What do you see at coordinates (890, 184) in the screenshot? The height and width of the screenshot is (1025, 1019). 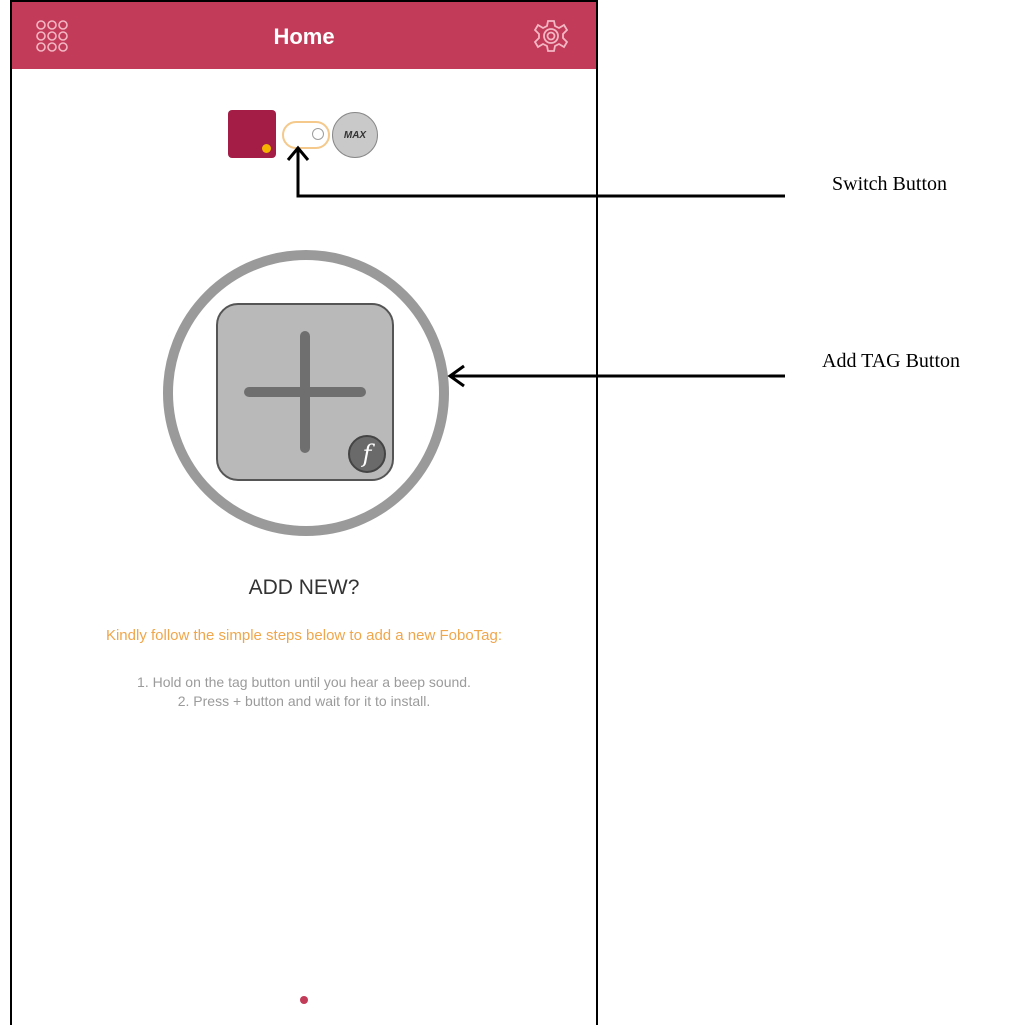 I see `switch-button-label: Switch Button` at bounding box center [890, 184].